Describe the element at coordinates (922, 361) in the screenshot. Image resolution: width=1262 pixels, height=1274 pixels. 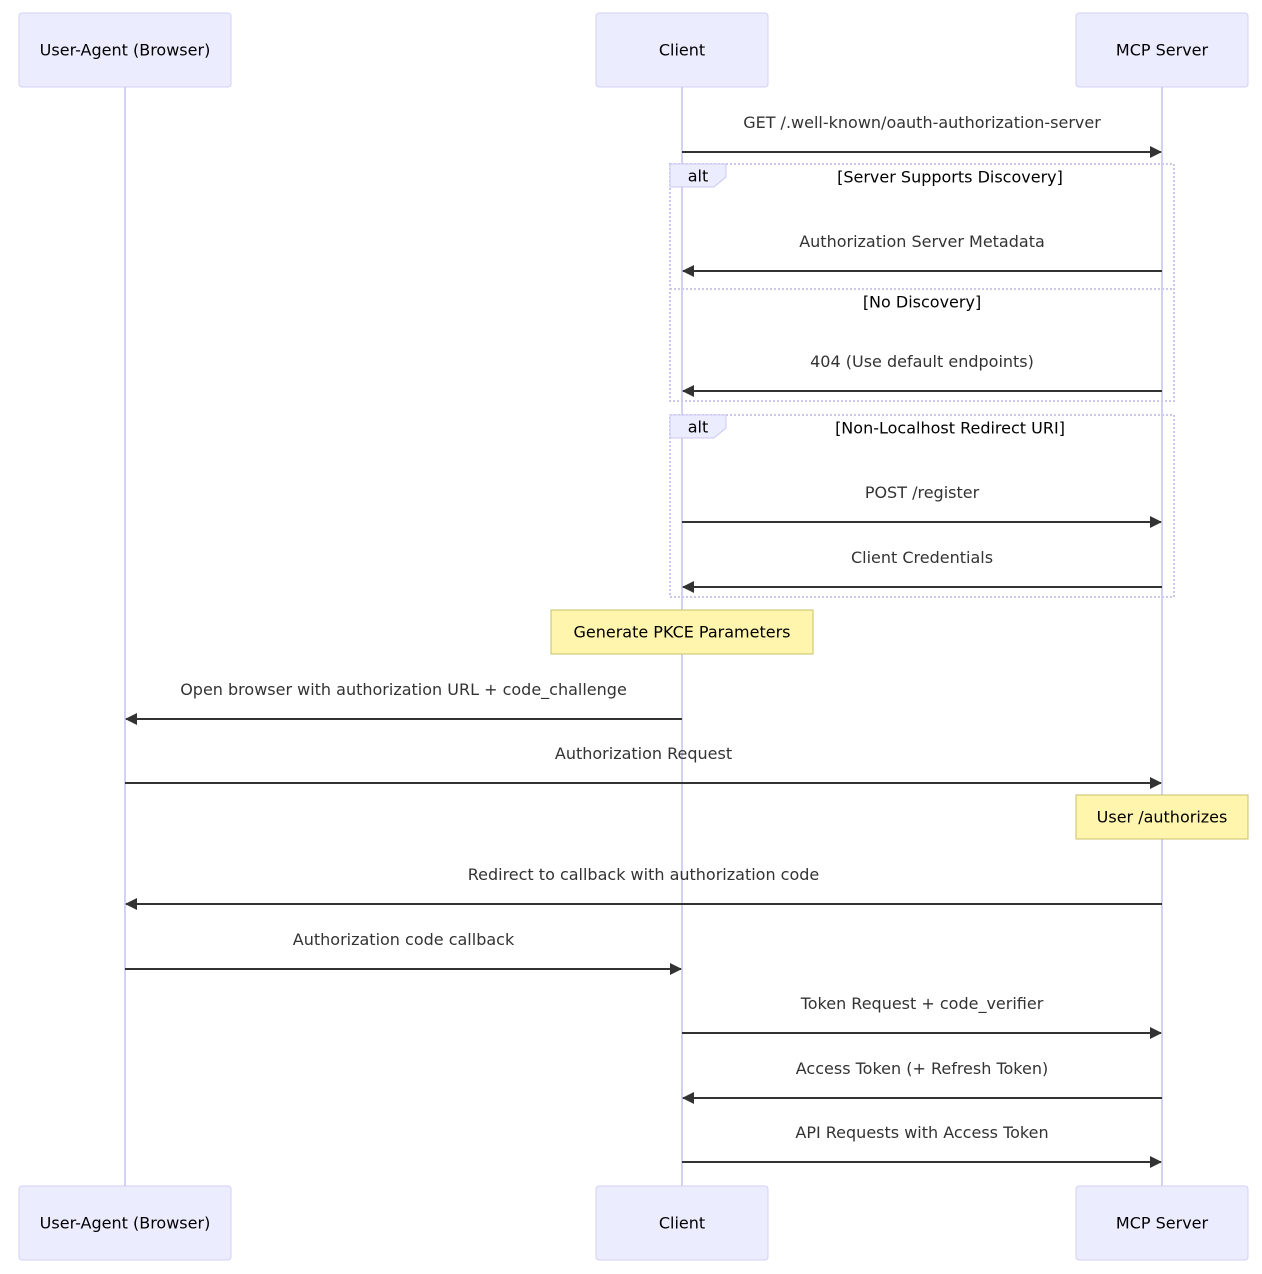
I see `message-label: 404 (Use default endpoints)` at that location.